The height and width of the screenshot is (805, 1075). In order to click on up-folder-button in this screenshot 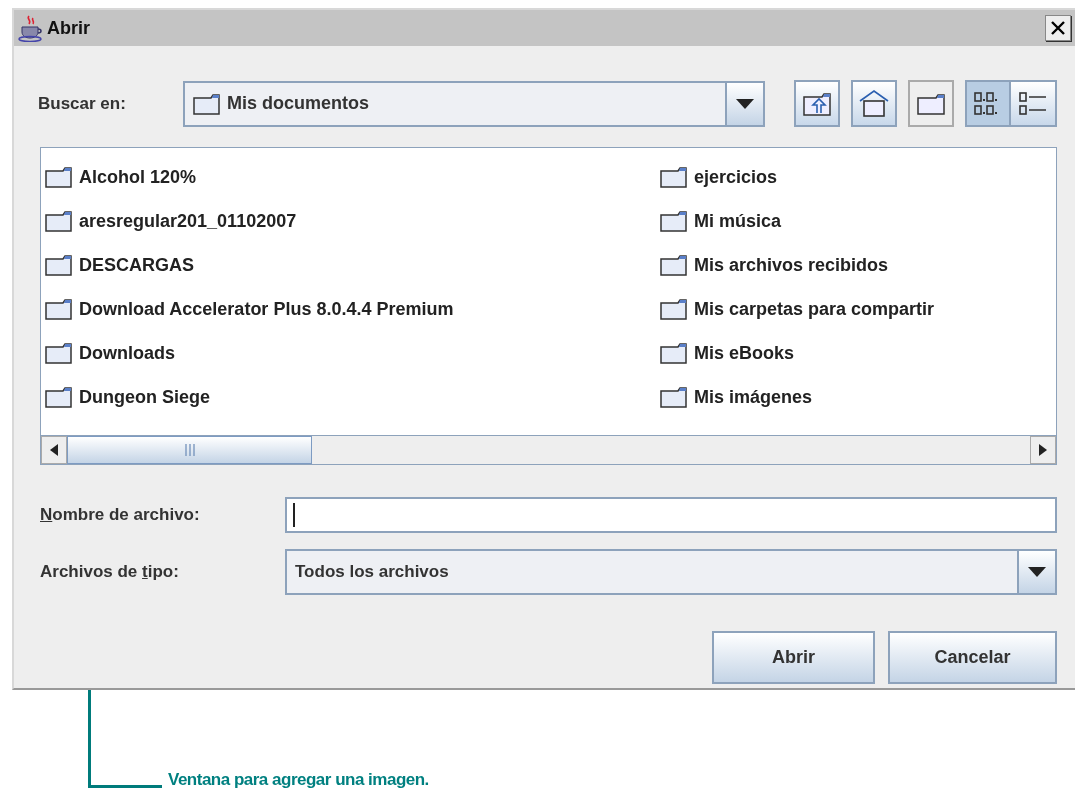, I will do `click(817, 103)`.